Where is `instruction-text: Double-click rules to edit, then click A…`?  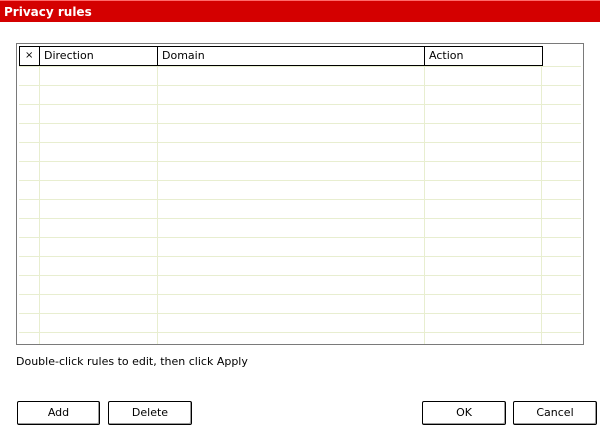
instruction-text: Double-click rules to edit, then click A… is located at coordinates (132, 361).